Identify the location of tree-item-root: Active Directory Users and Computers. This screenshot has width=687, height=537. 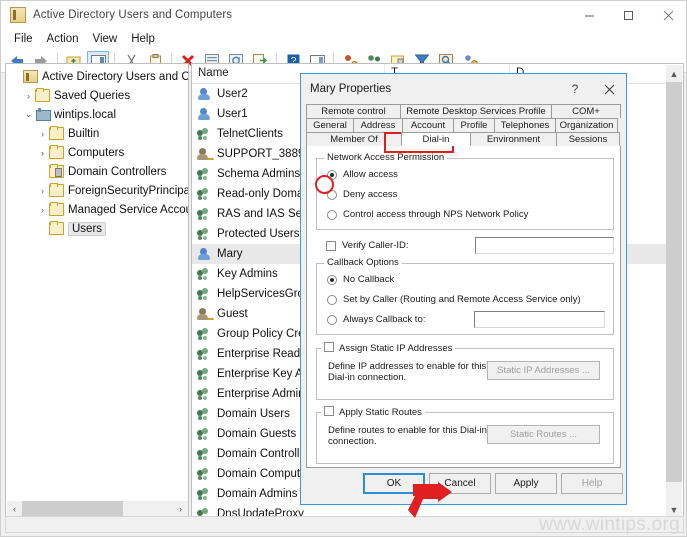
(98, 76).